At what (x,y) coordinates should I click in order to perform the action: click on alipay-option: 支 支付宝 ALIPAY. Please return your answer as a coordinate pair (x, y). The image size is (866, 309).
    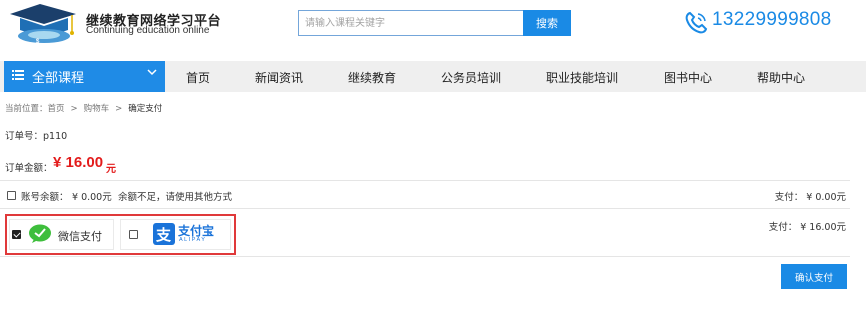
    Looking at the image, I should click on (175, 234).